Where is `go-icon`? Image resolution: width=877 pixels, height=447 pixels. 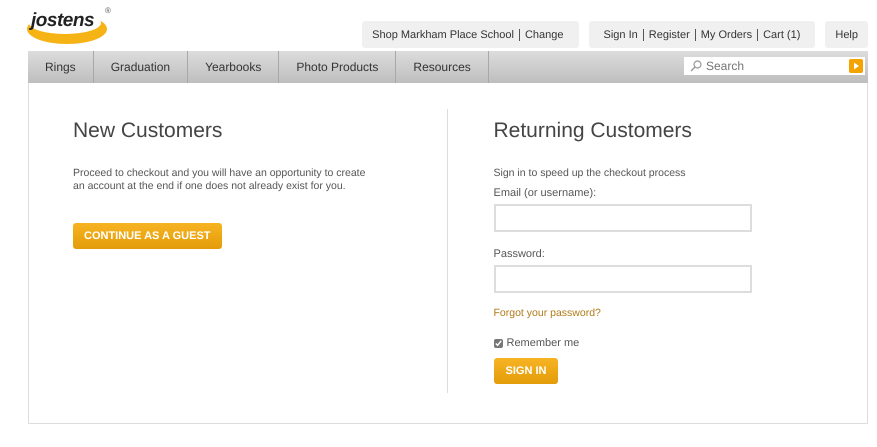
go-icon is located at coordinates (856, 66).